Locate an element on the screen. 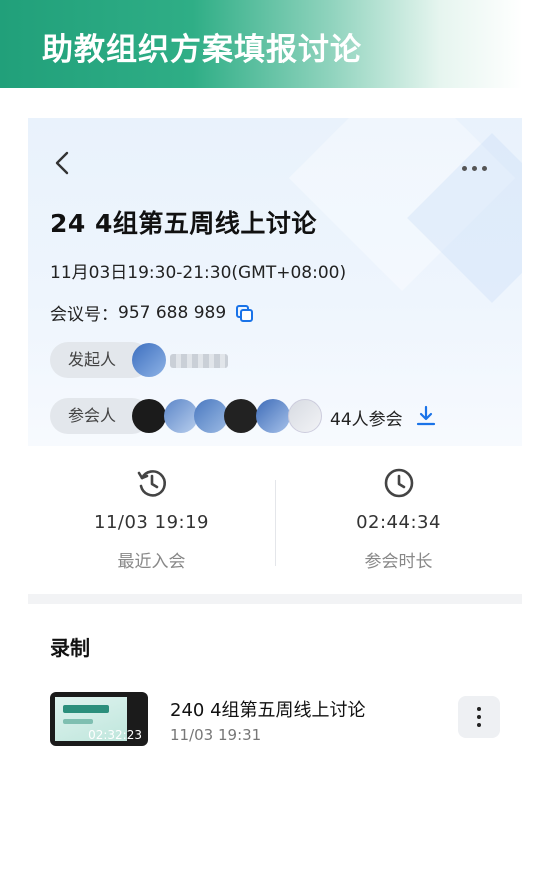  recording-item: 02:32:23 240 4组第五周线上讨论 11/03 19:31 is located at coordinates (275, 720).